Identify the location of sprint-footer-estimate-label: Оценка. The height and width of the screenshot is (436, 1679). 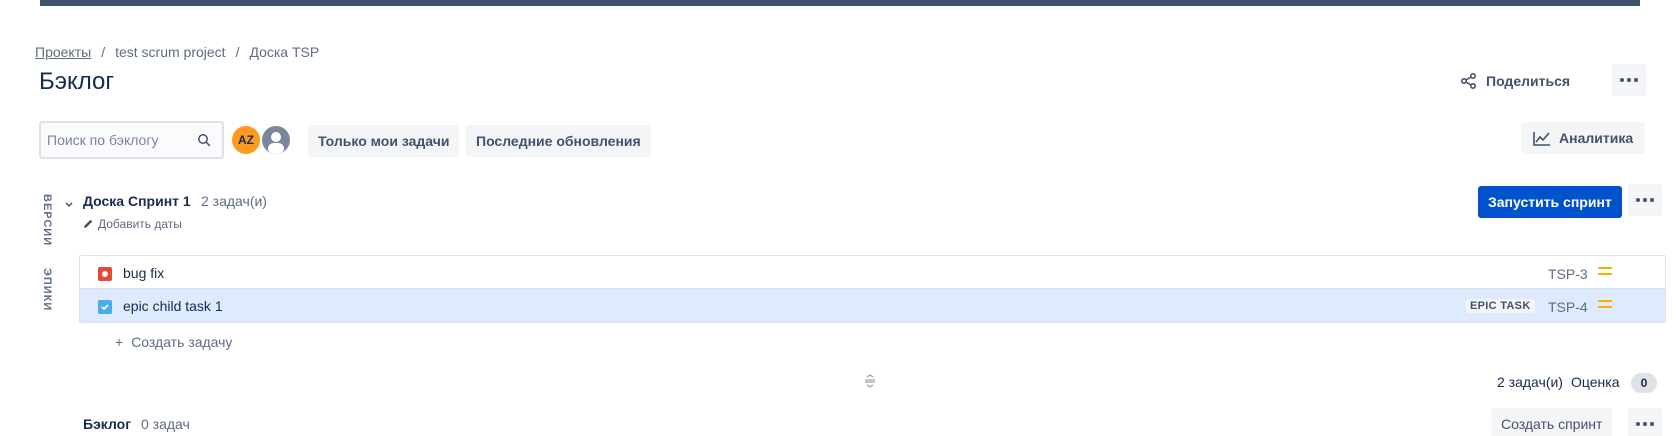
(1595, 382).